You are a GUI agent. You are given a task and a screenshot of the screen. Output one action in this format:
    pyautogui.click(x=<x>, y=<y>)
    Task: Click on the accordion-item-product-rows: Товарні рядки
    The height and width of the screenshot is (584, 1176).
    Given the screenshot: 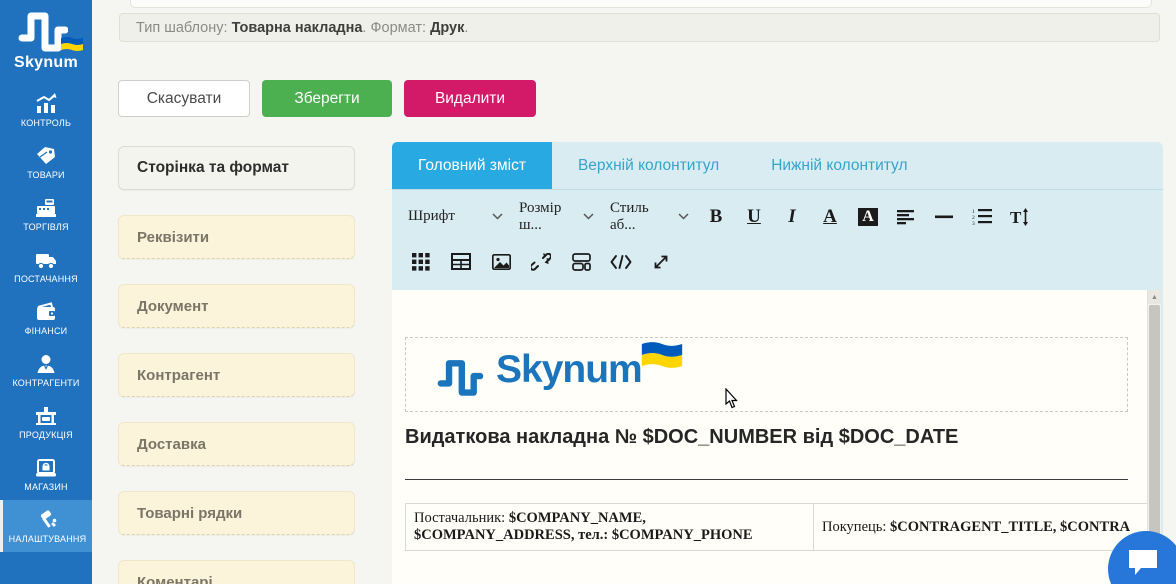 What is the action you would take?
    pyautogui.click(x=236, y=513)
    